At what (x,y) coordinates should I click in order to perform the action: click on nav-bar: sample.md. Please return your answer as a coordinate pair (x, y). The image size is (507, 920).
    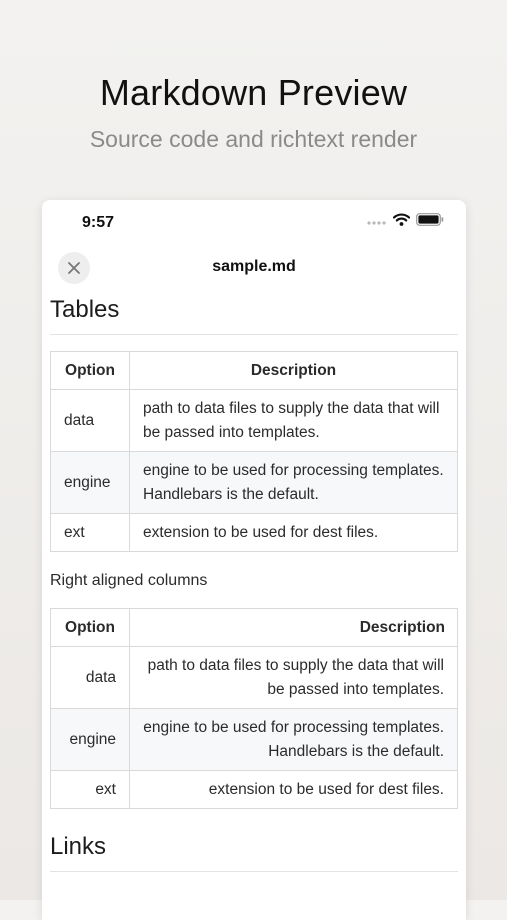
    Looking at the image, I should click on (254, 268).